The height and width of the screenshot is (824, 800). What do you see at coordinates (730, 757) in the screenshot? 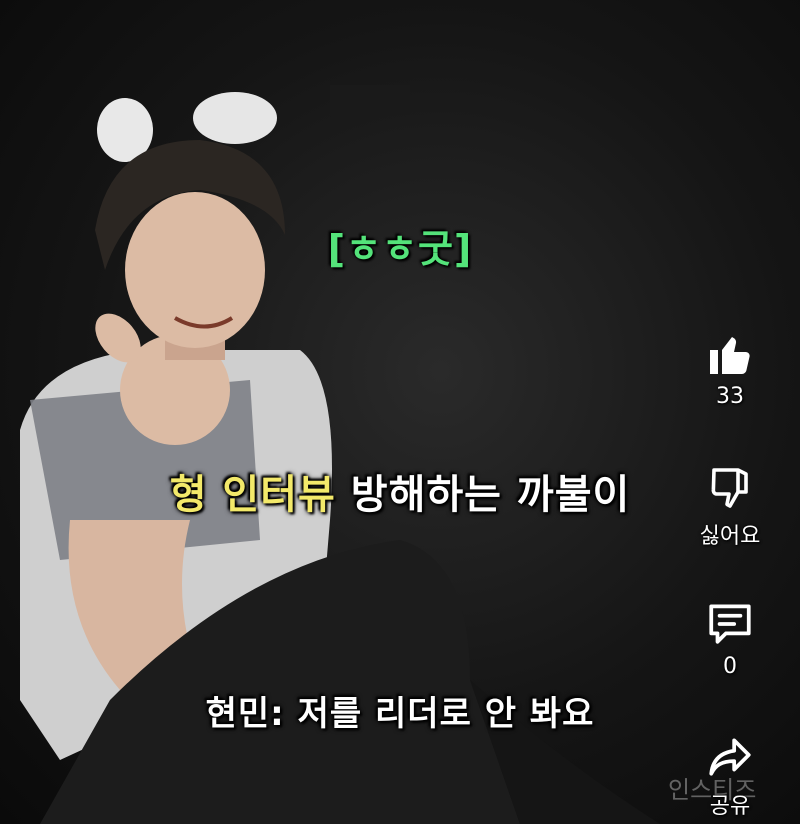
I see `share-icon` at bounding box center [730, 757].